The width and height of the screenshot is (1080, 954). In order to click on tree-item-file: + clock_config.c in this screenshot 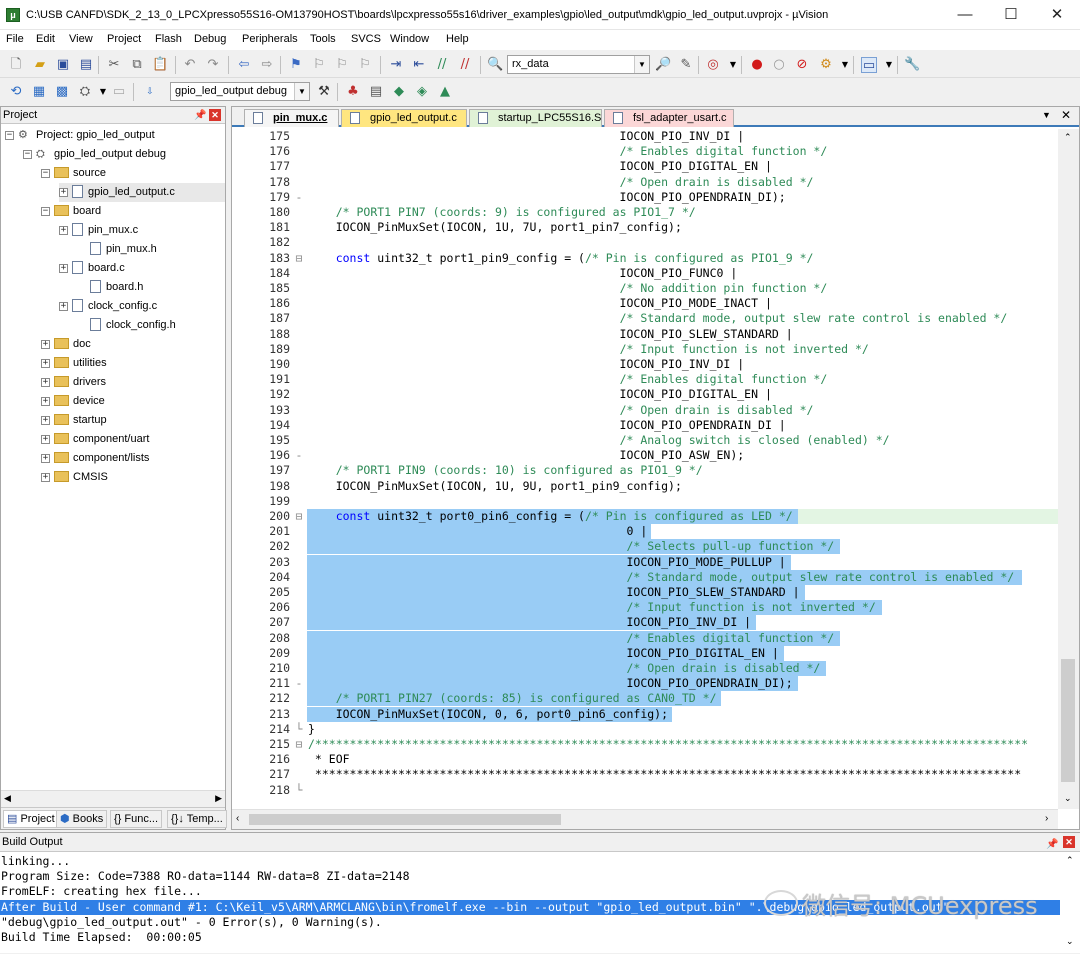, I will do `click(108, 306)`.